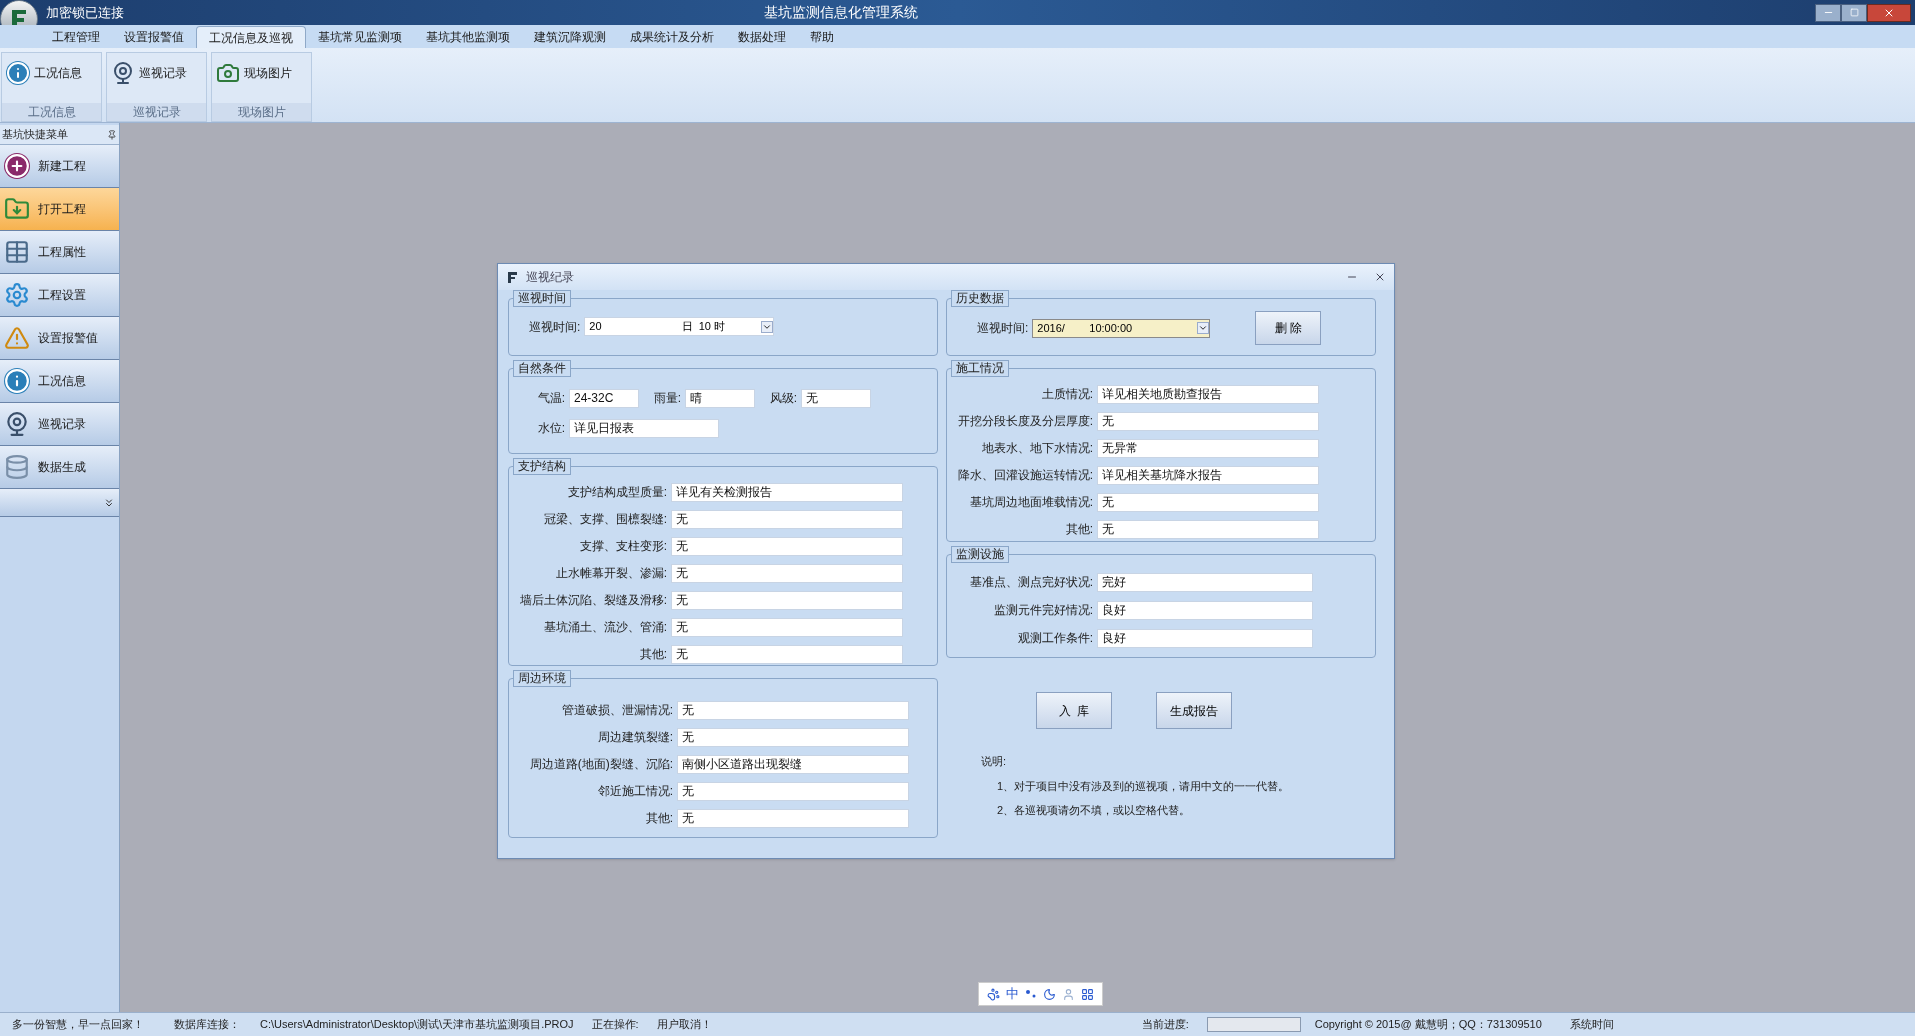 The image size is (1915, 1036). What do you see at coordinates (360, 37) in the screenshot?
I see `menu-tab: 基坑常见监测项` at bounding box center [360, 37].